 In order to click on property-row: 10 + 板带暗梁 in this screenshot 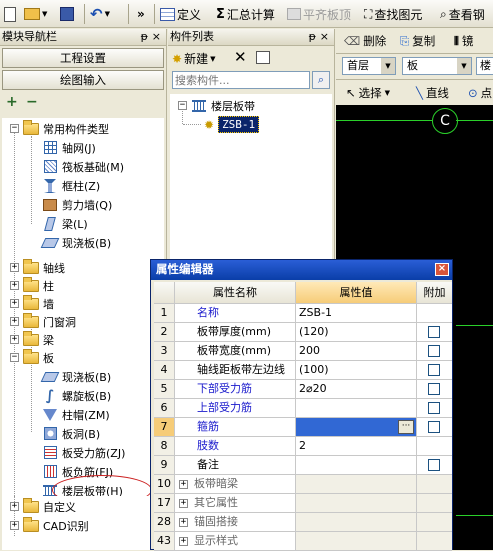, I will do `click(303, 484)`.